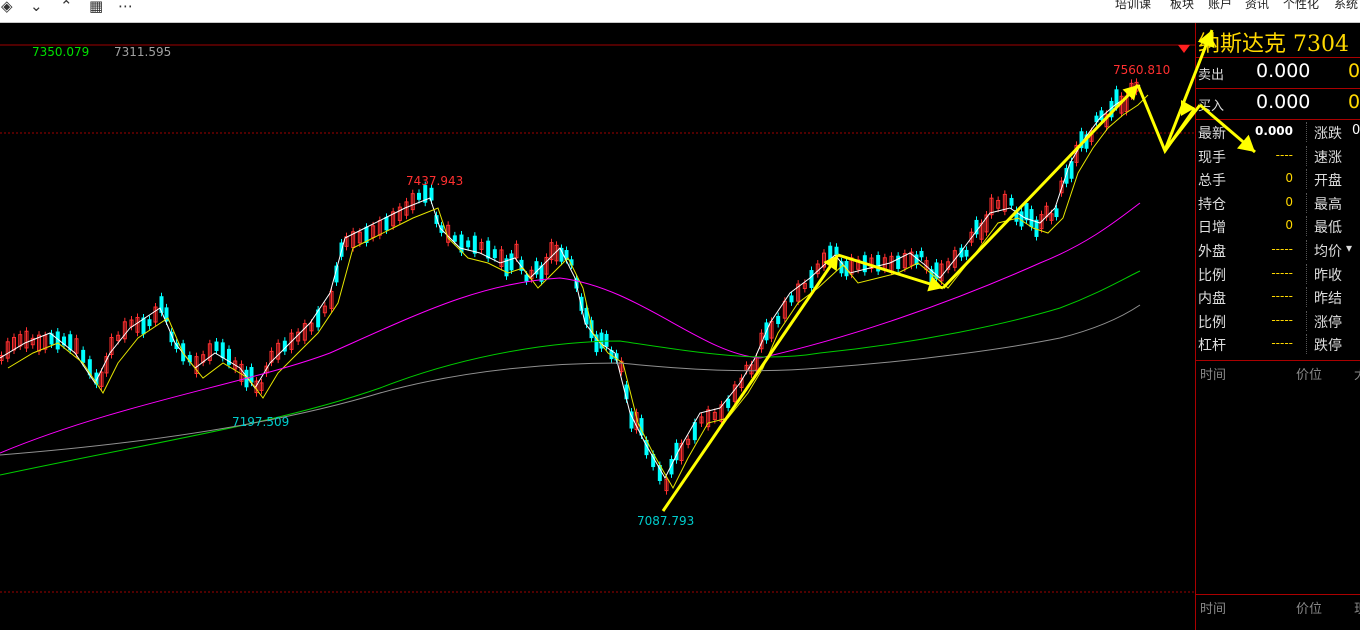  What do you see at coordinates (1182, 6) in the screenshot?
I see `menu-sector: 板块` at bounding box center [1182, 6].